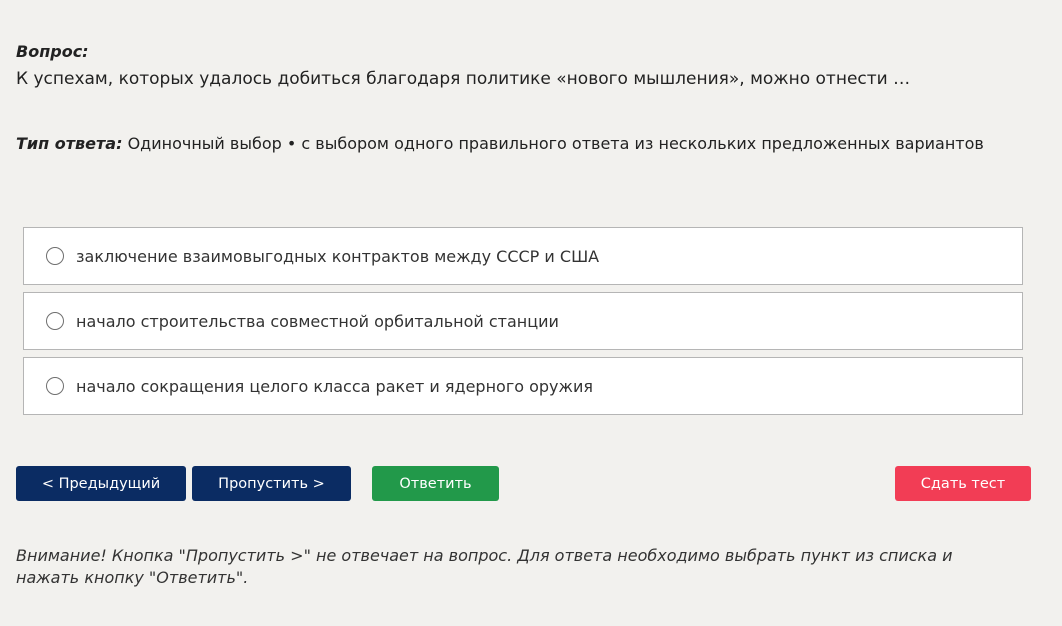  Describe the element at coordinates (69, 143) in the screenshot. I see `answer-type-label: Тип ответа:` at that location.